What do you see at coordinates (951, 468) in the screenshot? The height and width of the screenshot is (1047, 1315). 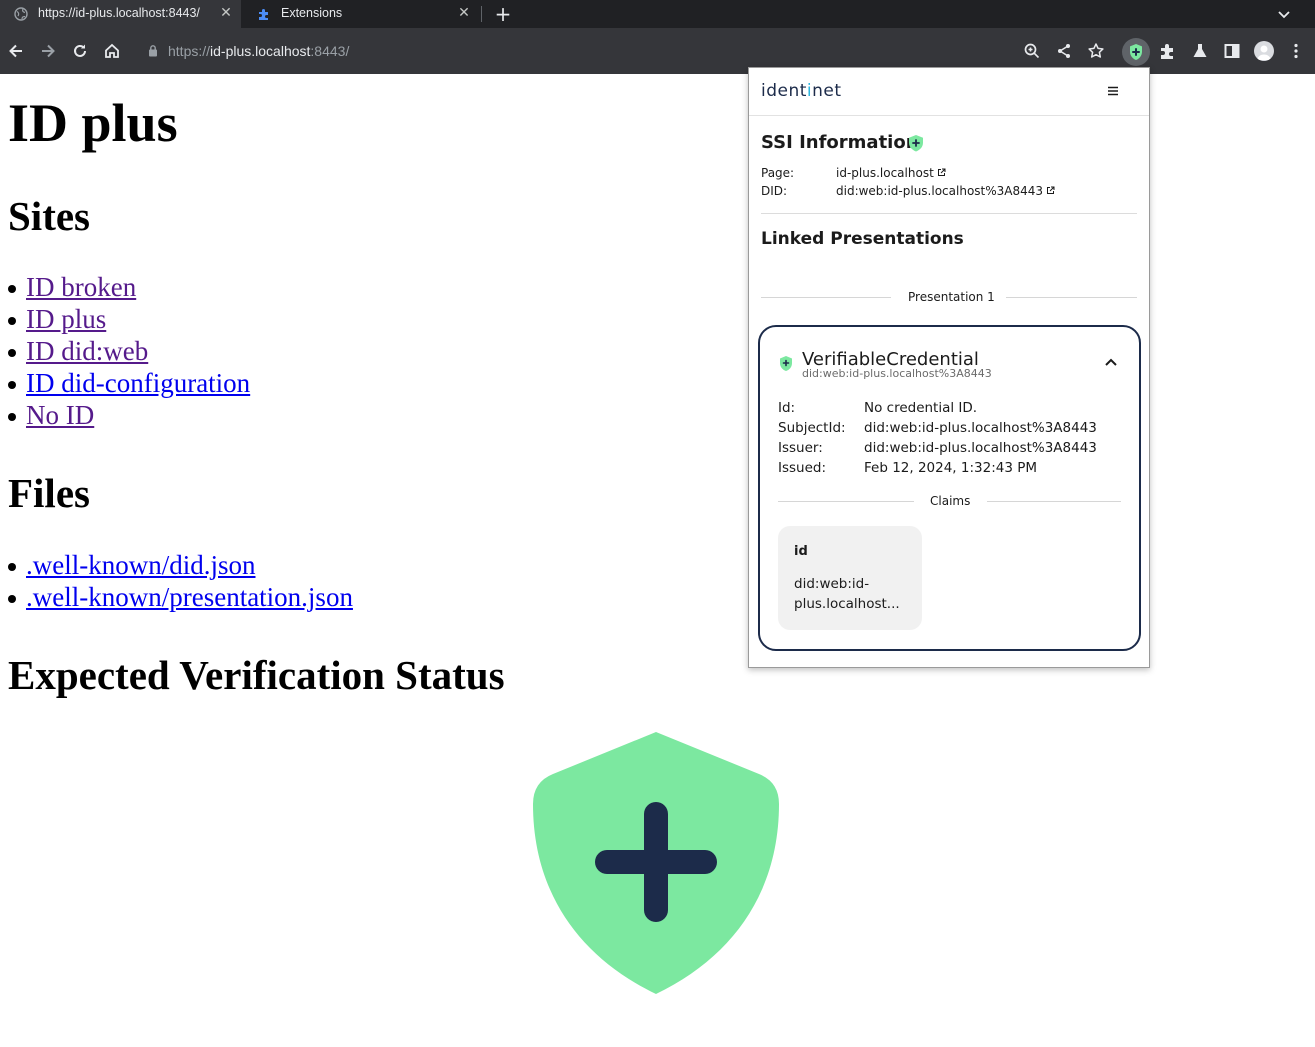 I see `credential-issued-value: Feb 12, 2024, 1:32:43 PM` at bounding box center [951, 468].